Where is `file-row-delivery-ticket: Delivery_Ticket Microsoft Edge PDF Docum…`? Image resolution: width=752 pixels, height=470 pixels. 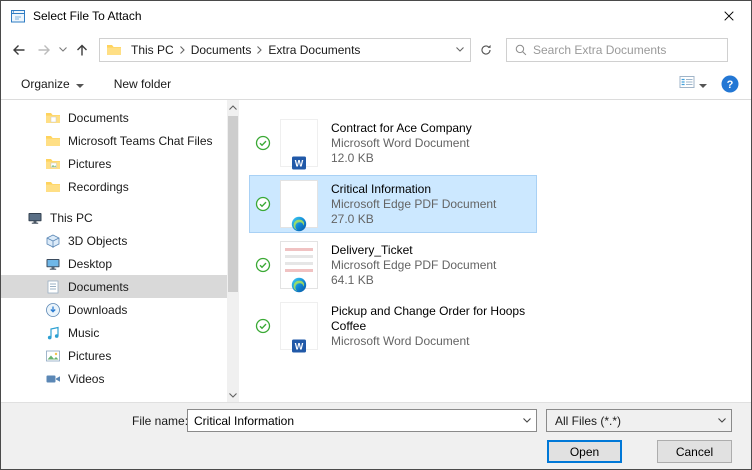 file-row-delivery-ticket: Delivery_Ticket Microsoft Edge PDF Docum… is located at coordinates (393, 265).